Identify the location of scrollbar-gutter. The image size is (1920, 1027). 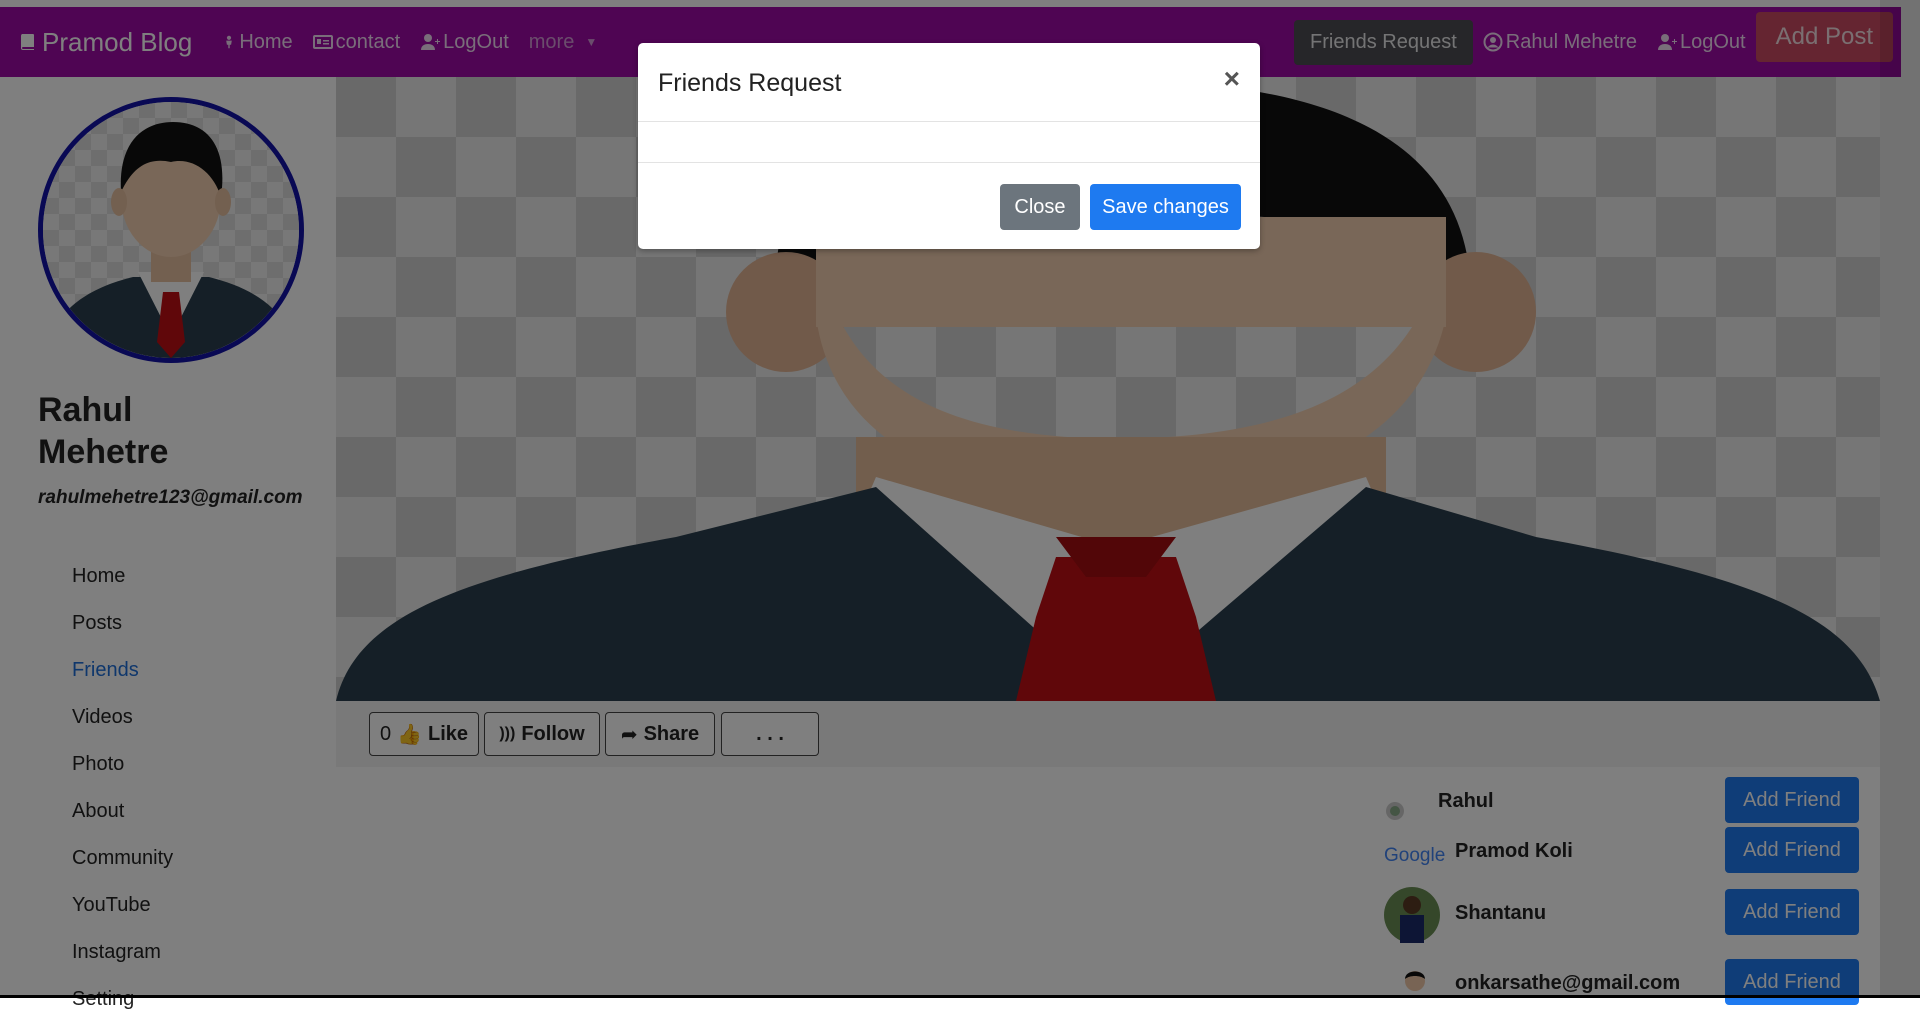
(1900, 499).